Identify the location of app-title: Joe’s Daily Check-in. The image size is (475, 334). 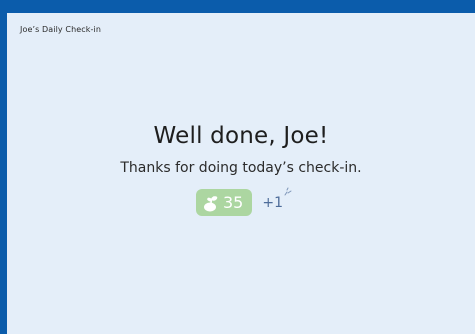
(61, 29).